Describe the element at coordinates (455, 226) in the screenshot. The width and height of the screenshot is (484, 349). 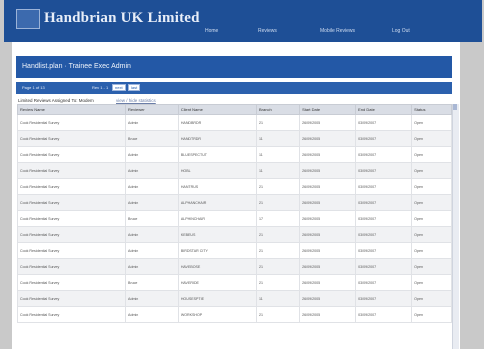
I see `scrollbar` at that location.